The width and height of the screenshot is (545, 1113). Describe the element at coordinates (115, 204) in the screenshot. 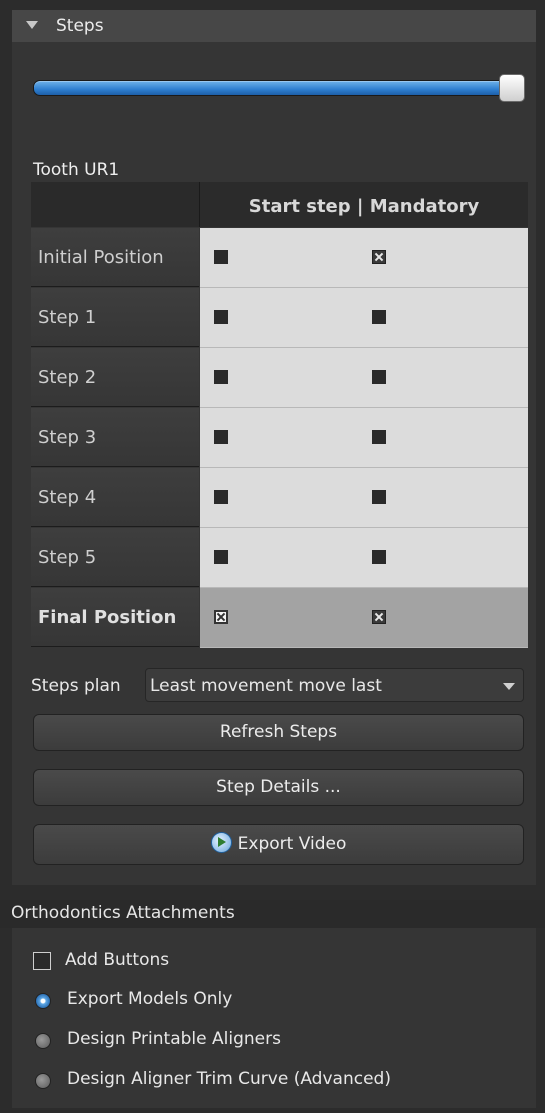

I see `table-corner` at that location.